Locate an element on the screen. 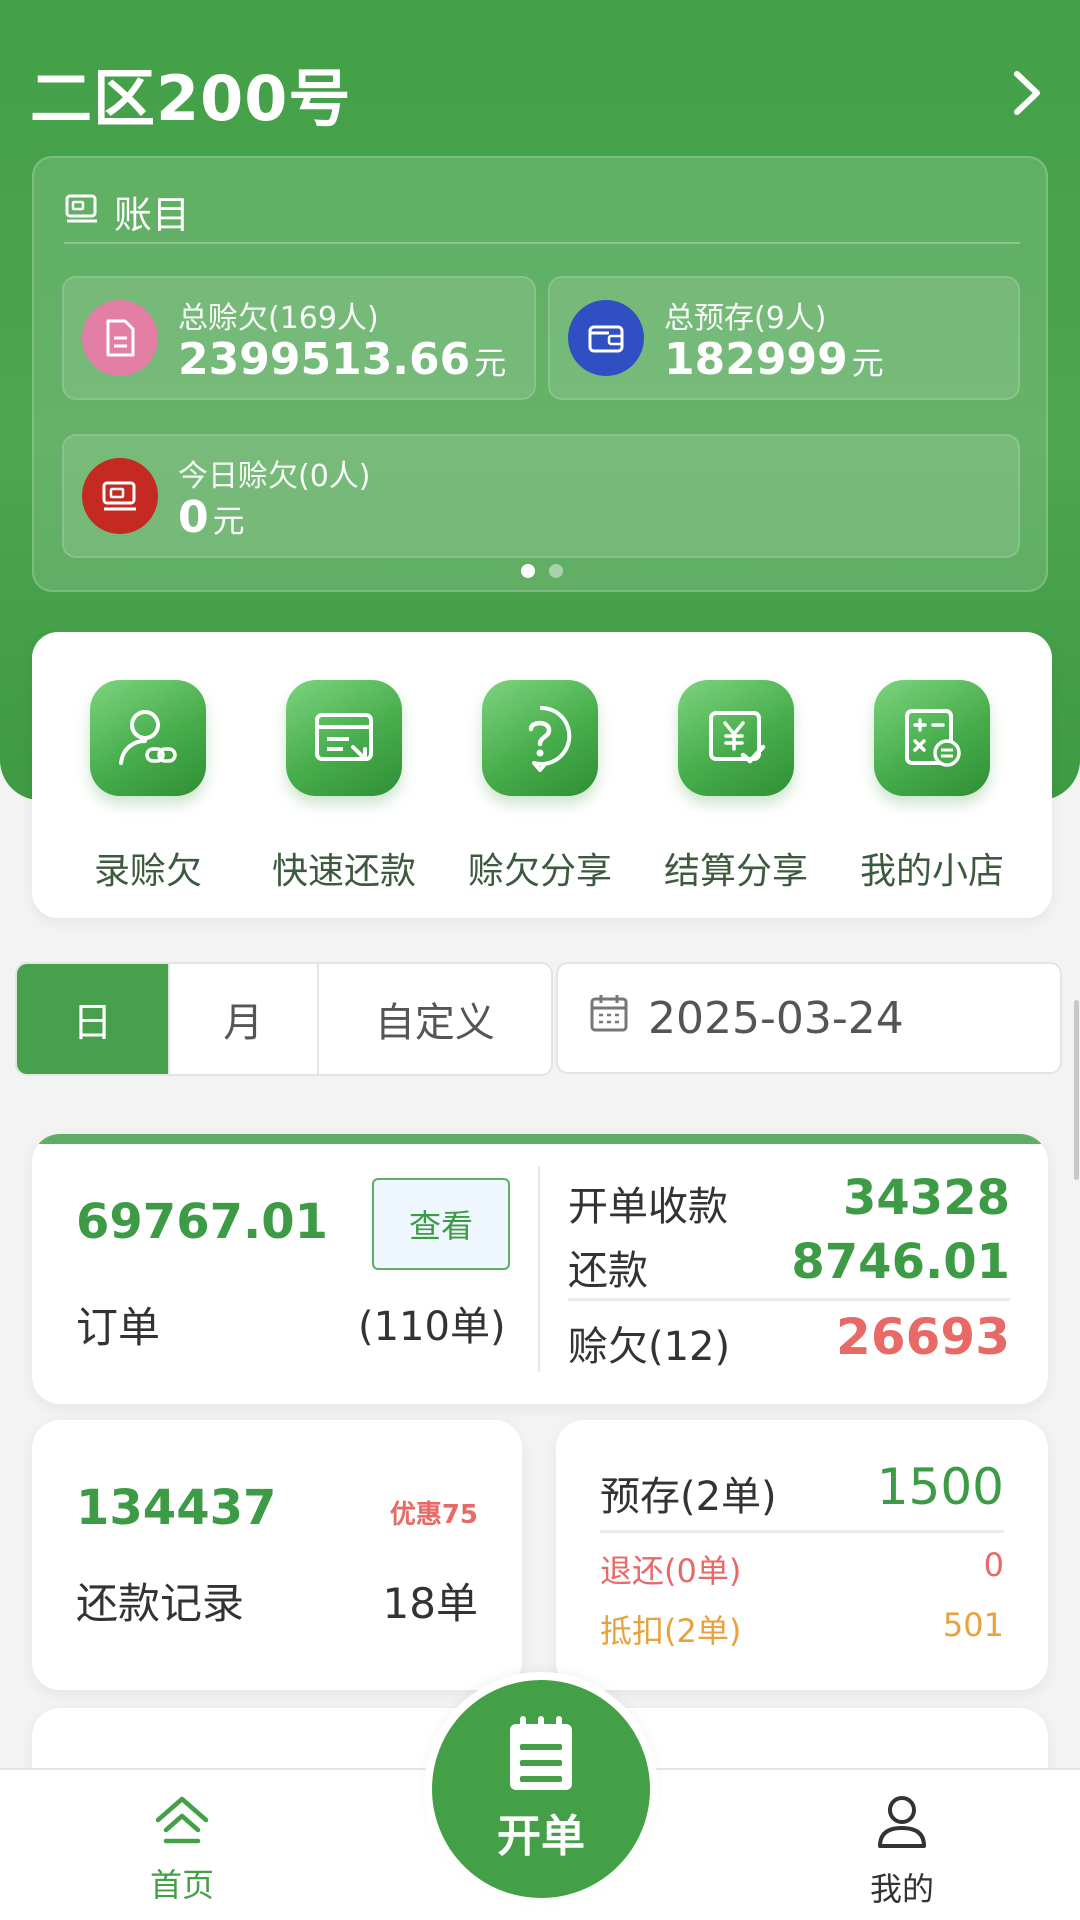 This screenshot has width=1080, height=1920. total-deposit-value: 182999 is located at coordinates (756, 359).